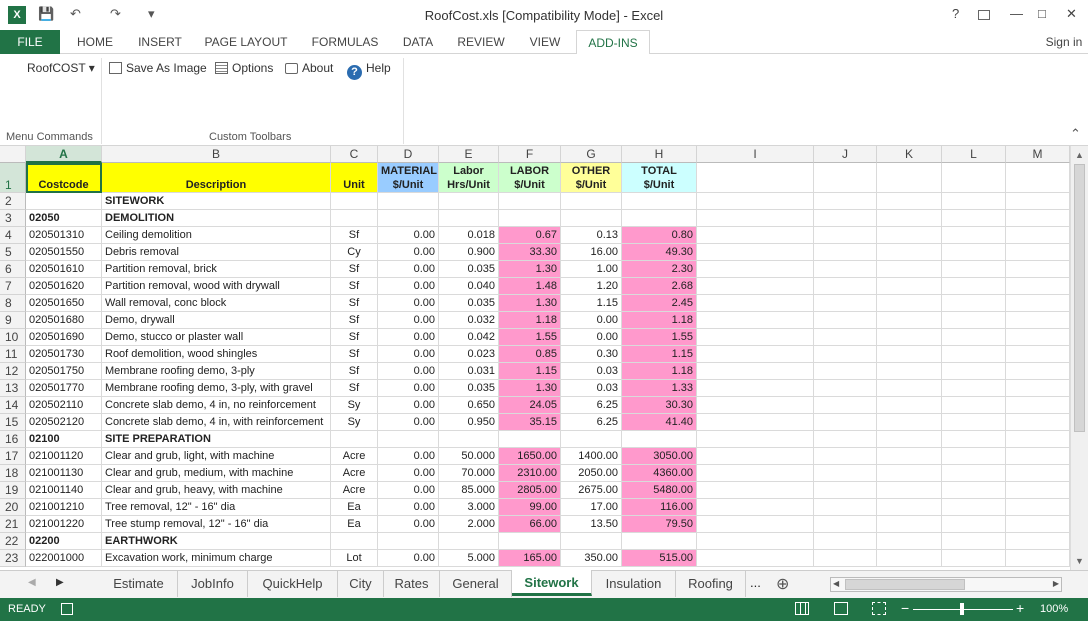  What do you see at coordinates (530, 558) in the screenshot?
I see `cell-labor: 165.00` at bounding box center [530, 558].